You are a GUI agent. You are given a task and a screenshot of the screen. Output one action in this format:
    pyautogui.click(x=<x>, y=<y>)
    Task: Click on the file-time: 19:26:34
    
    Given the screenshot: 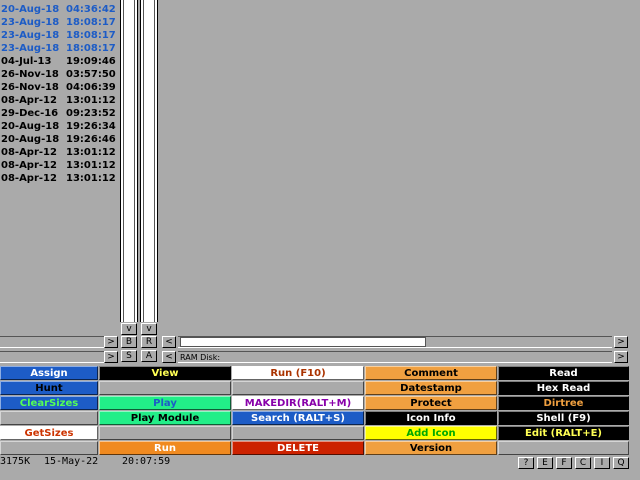 What is the action you would take?
    pyautogui.click(x=91, y=126)
    